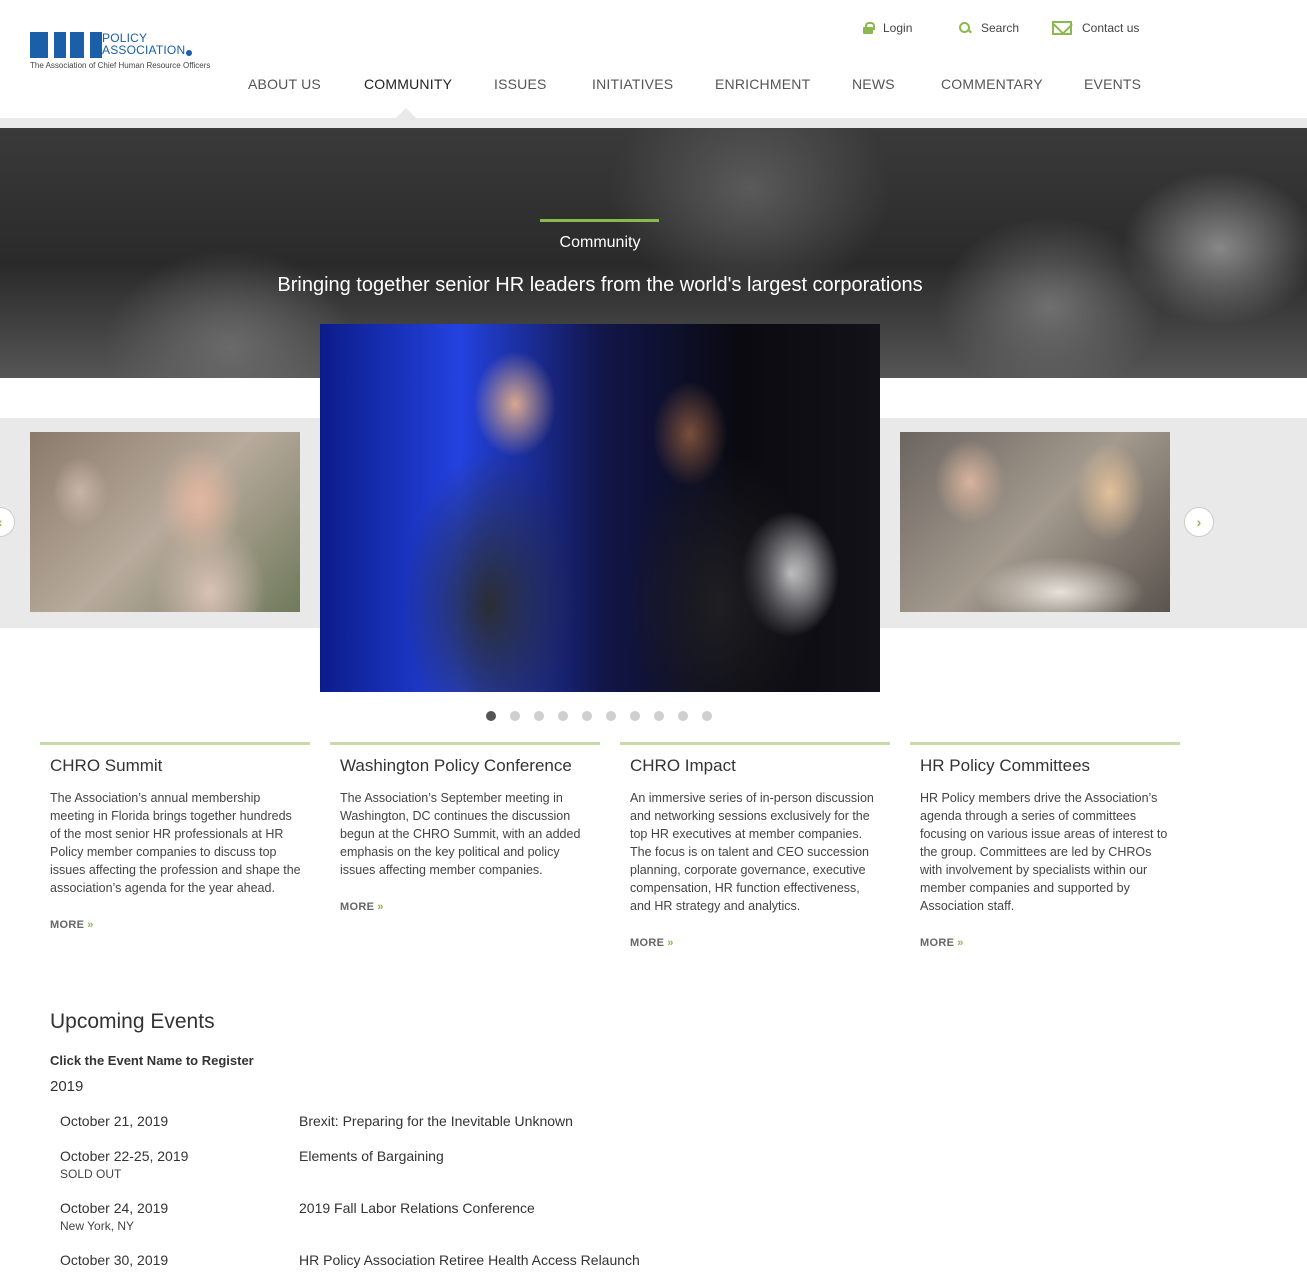  Describe the element at coordinates (632, 84) in the screenshot. I see `nav-initiatives: INITIATIVES` at that location.